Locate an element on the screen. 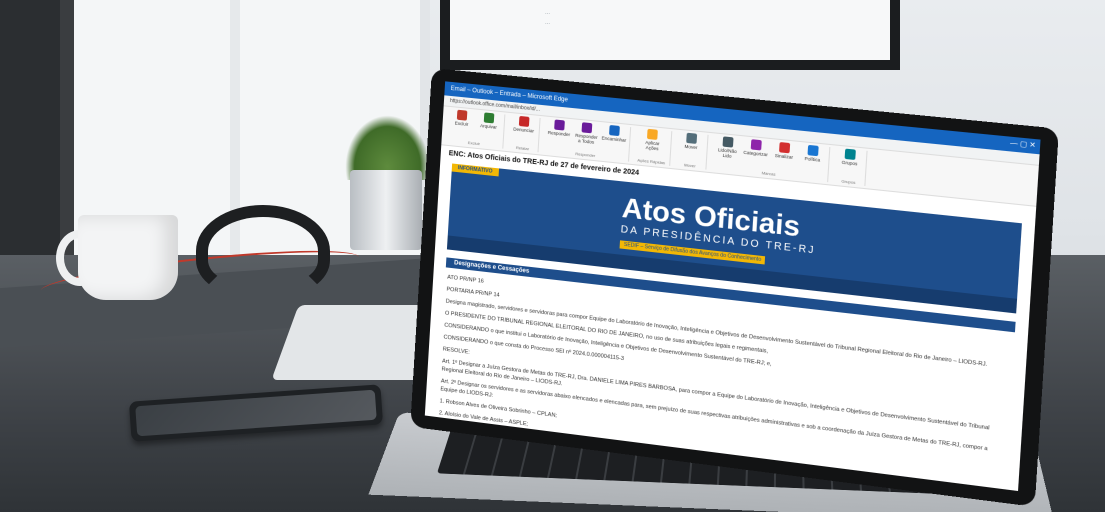  window-frame is located at coordinates (67, 135).